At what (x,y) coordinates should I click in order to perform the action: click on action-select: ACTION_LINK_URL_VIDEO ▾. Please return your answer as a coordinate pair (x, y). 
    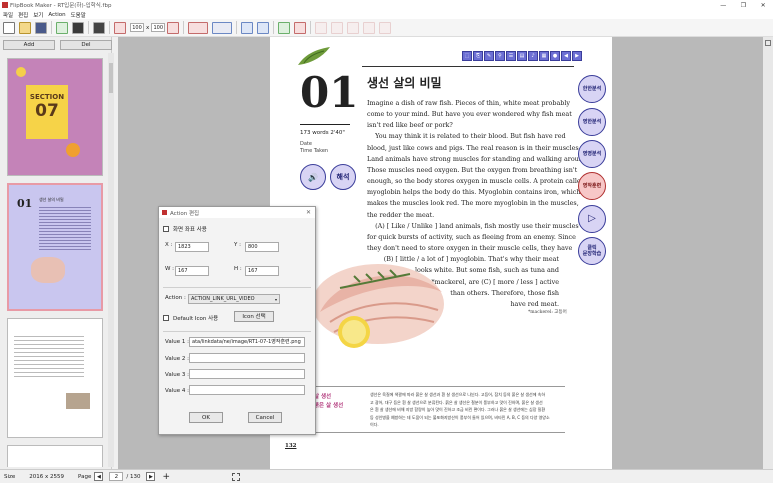
    Looking at the image, I should click on (234, 299).